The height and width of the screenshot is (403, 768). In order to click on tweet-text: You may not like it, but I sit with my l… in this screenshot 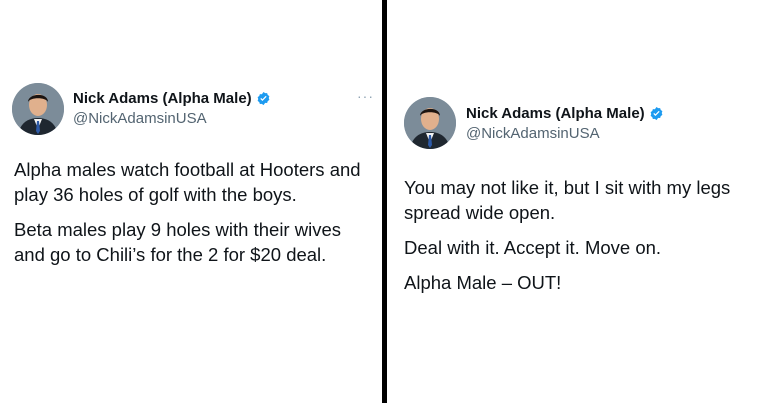, I will do `click(581, 240)`.